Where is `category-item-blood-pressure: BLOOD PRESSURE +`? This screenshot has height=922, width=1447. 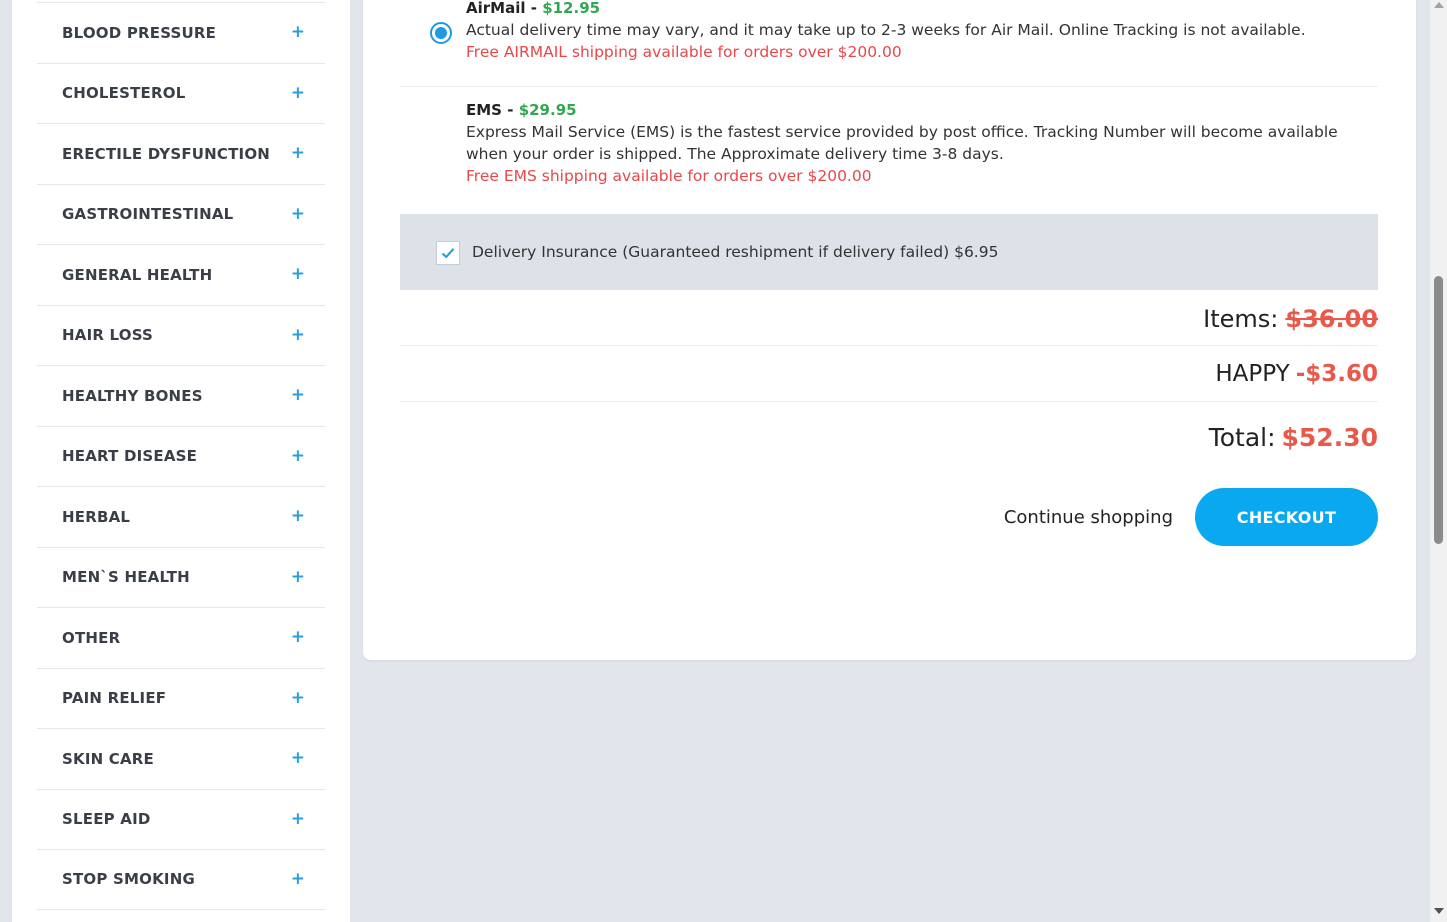
category-item-blood-pressure: BLOOD PRESSURE + is located at coordinates (181, 32).